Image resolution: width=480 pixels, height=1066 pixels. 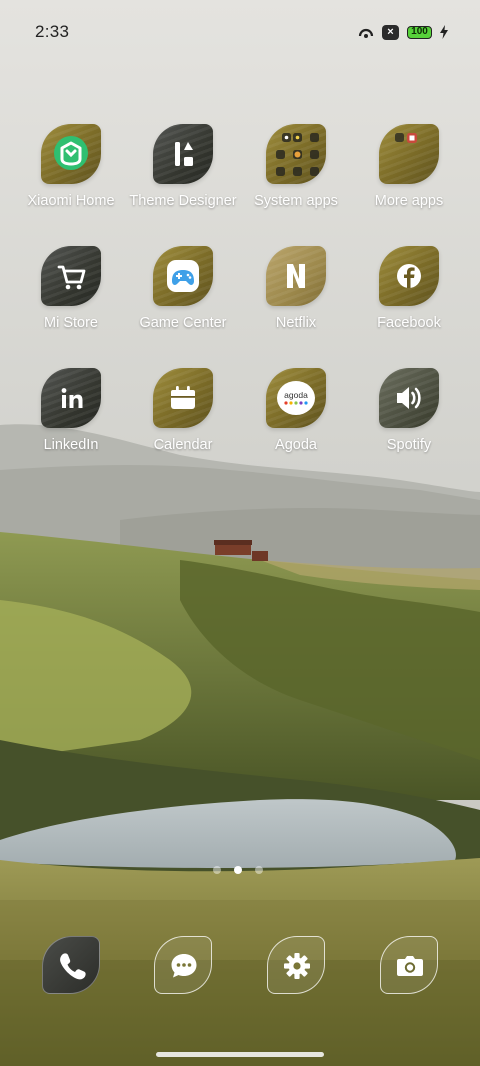 What do you see at coordinates (296, 201) in the screenshot?
I see `app-label: System apps` at bounding box center [296, 201].